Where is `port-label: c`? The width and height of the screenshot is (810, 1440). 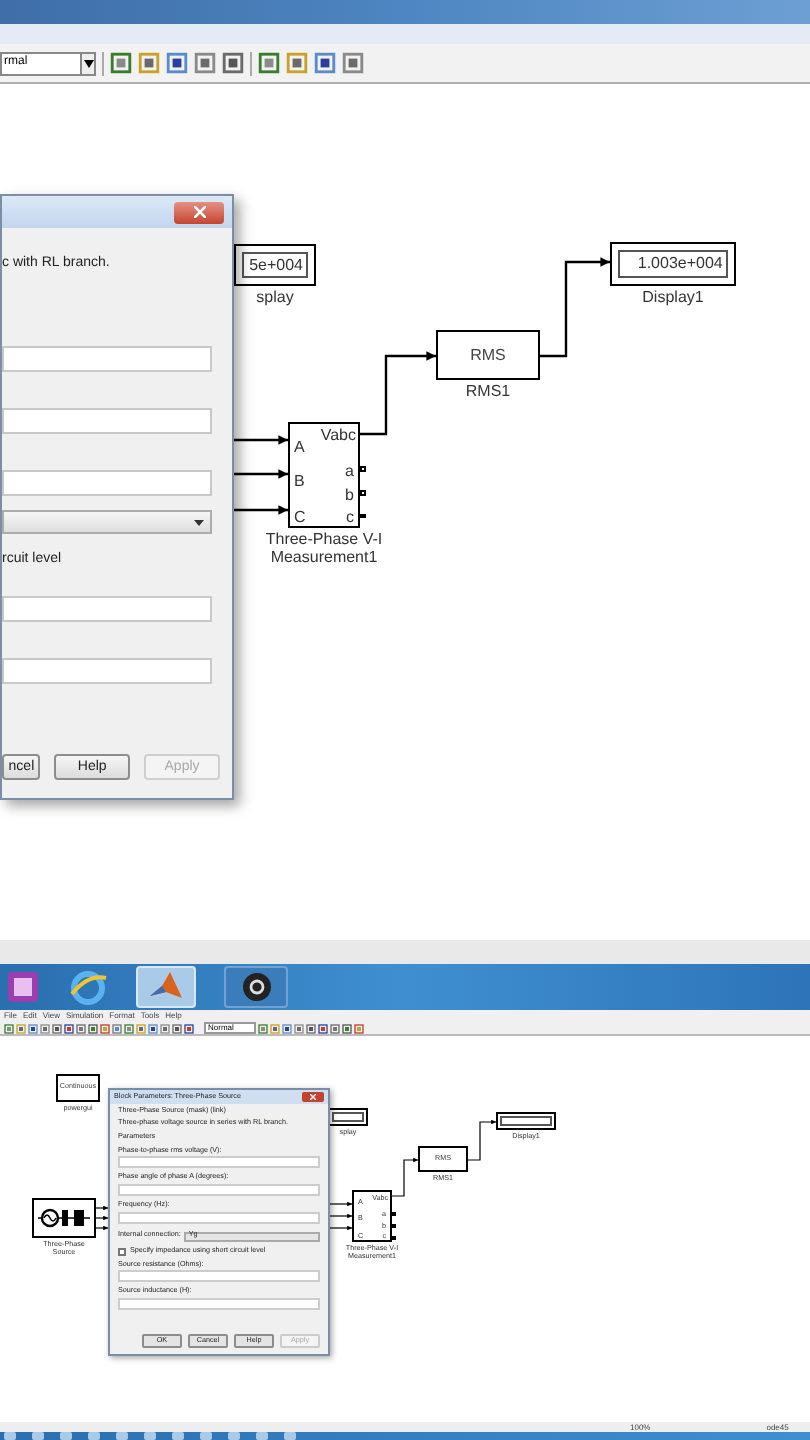
port-label: c is located at coordinates (349, 518).